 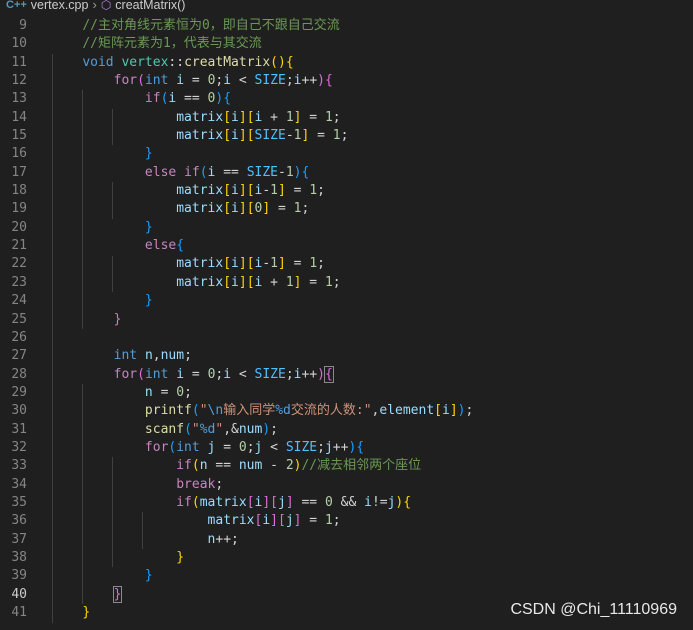 What do you see at coordinates (346, 558) in the screenshot?
I see `code-line: 38 }` at bounding box center [346, 558].